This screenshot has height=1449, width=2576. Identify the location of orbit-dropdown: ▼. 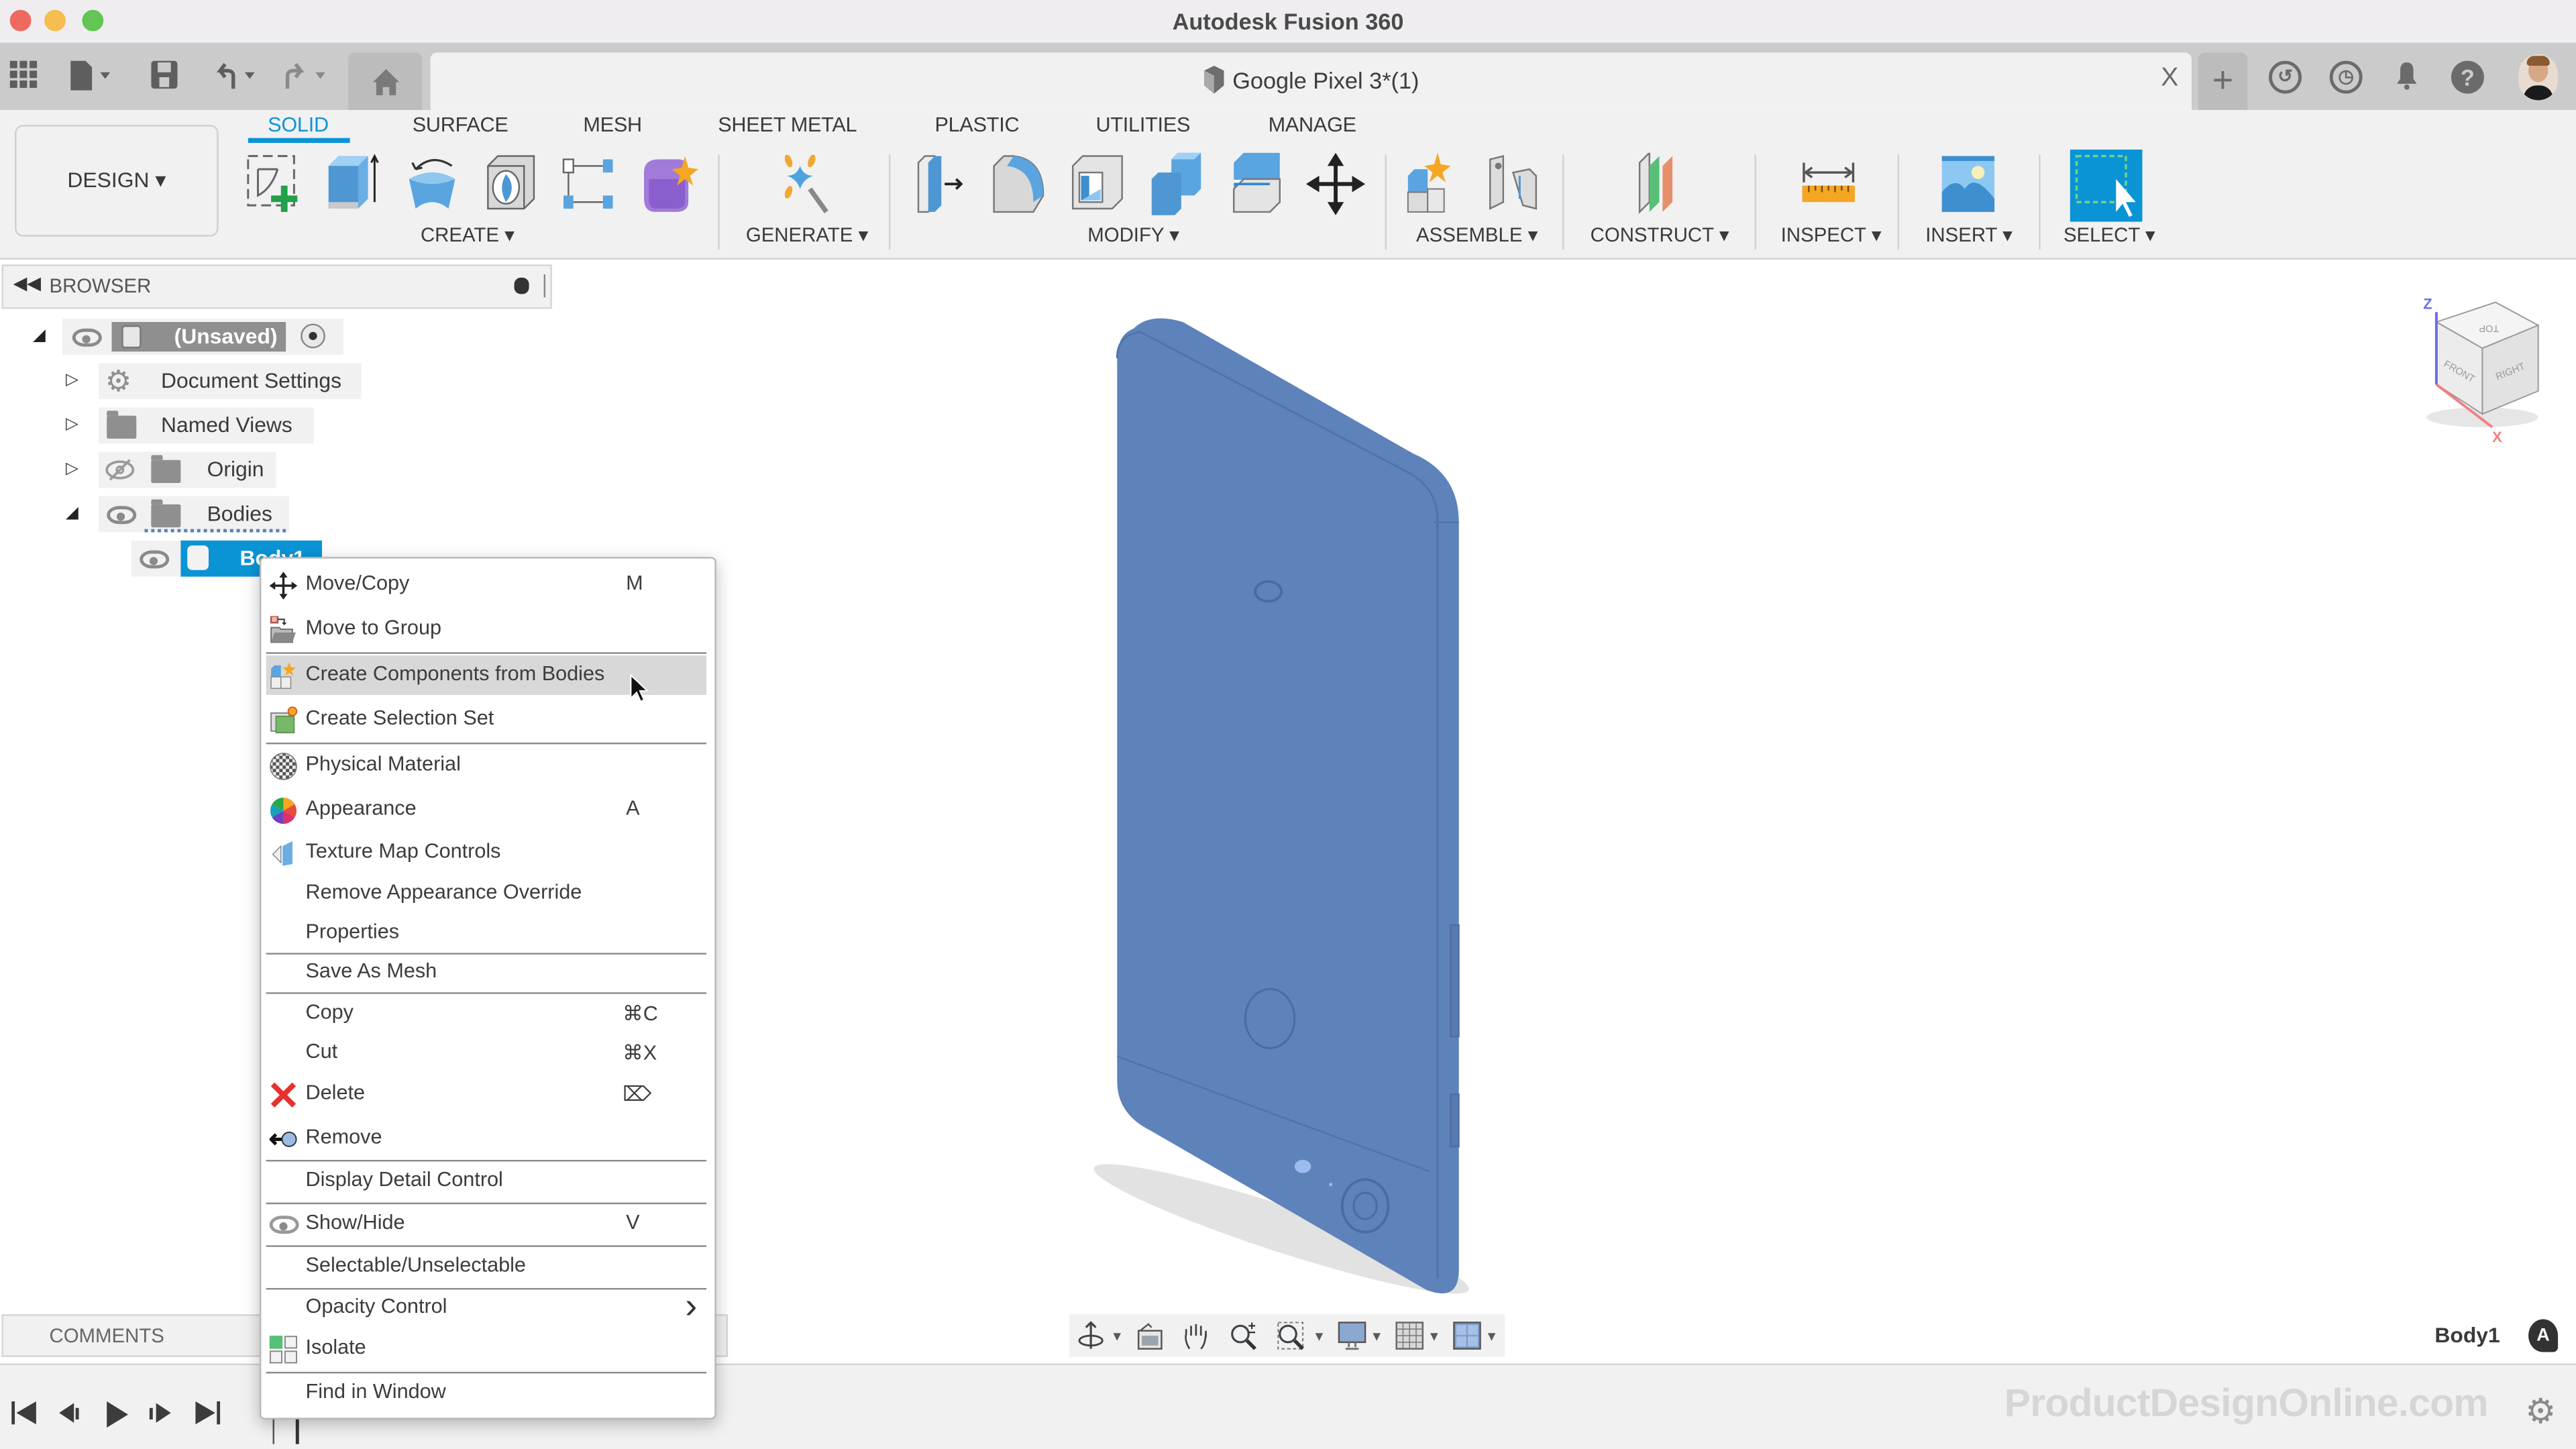
(1117, 1336).